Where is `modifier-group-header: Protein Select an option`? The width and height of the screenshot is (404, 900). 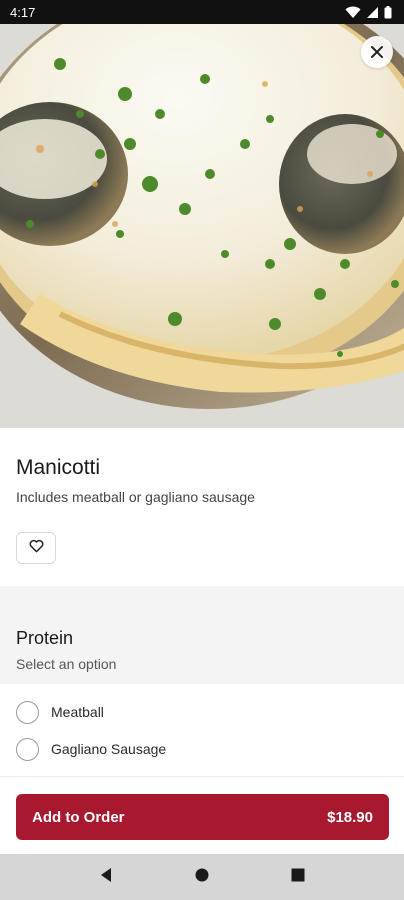 modifier-group-header: Protein Select an option is located at coordinates (202, 635).